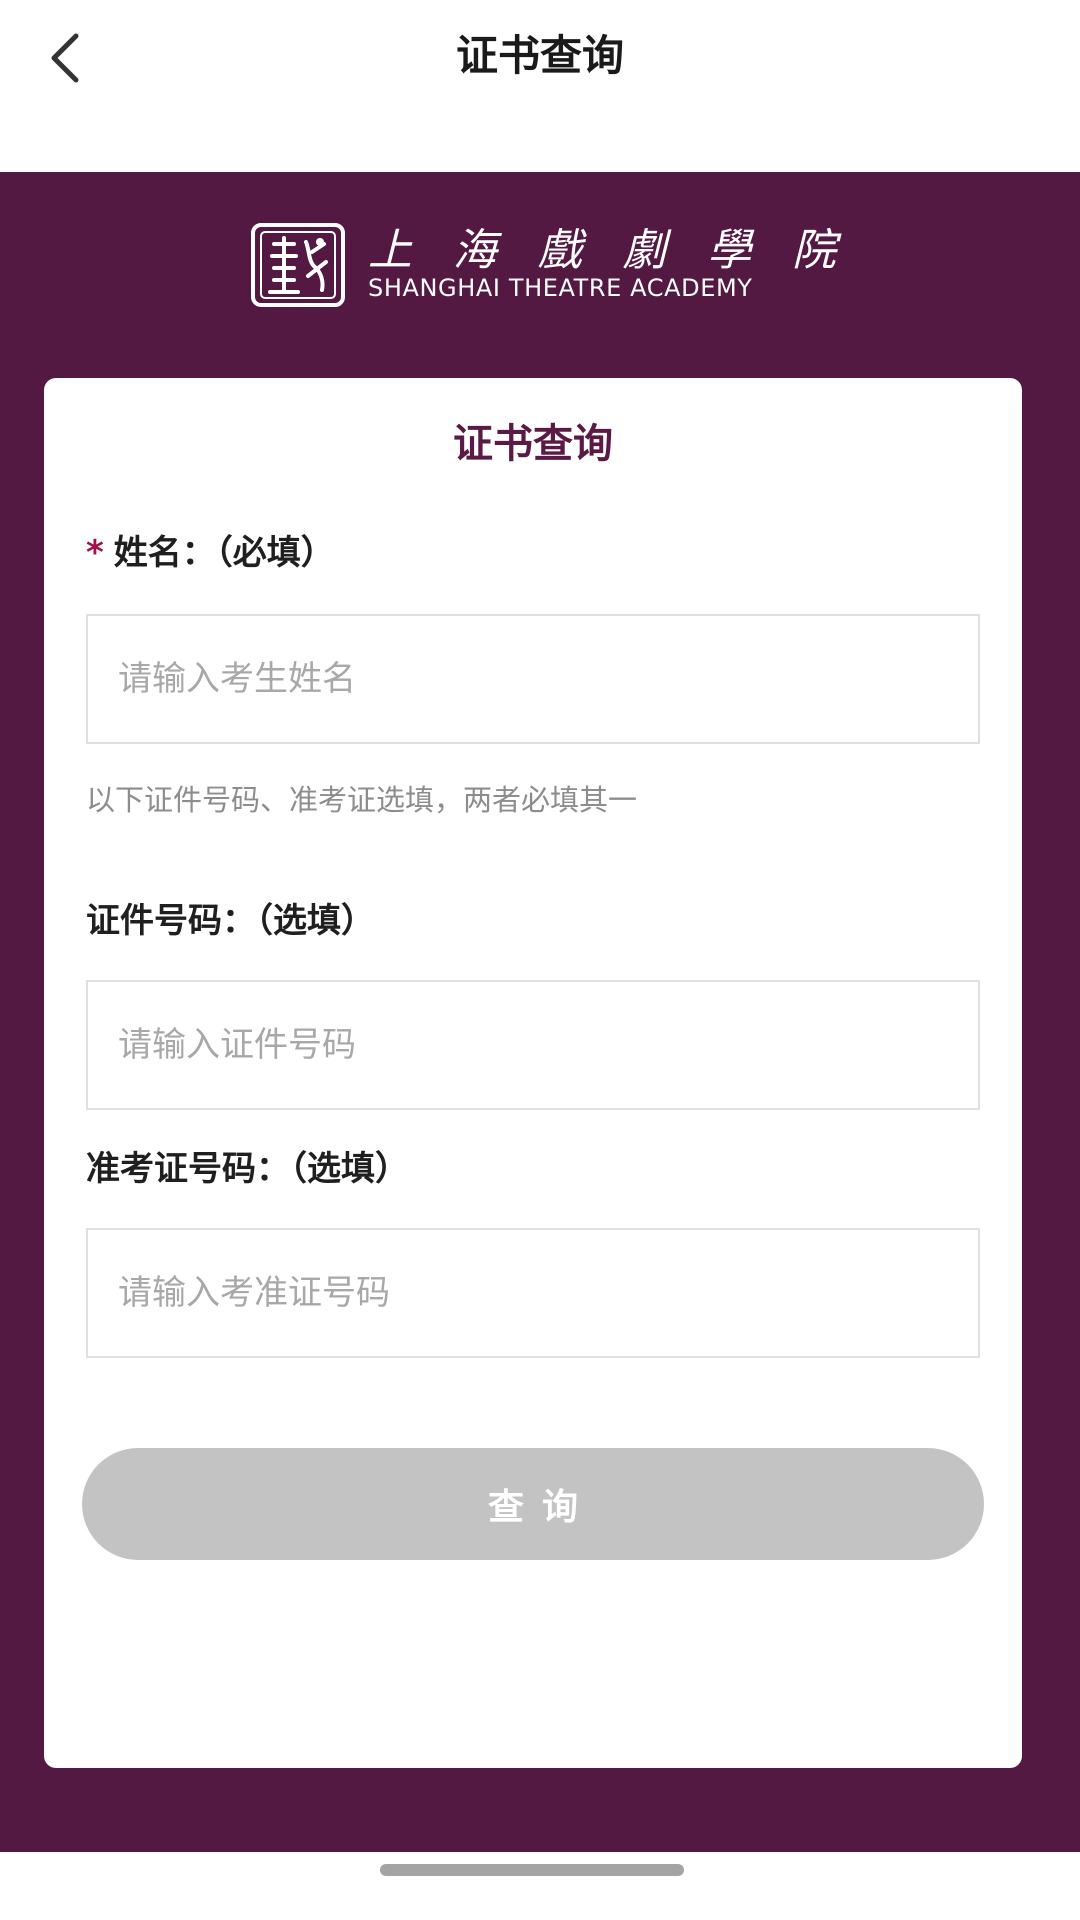  I want to click on logo-char: 海, so click(475, 250).